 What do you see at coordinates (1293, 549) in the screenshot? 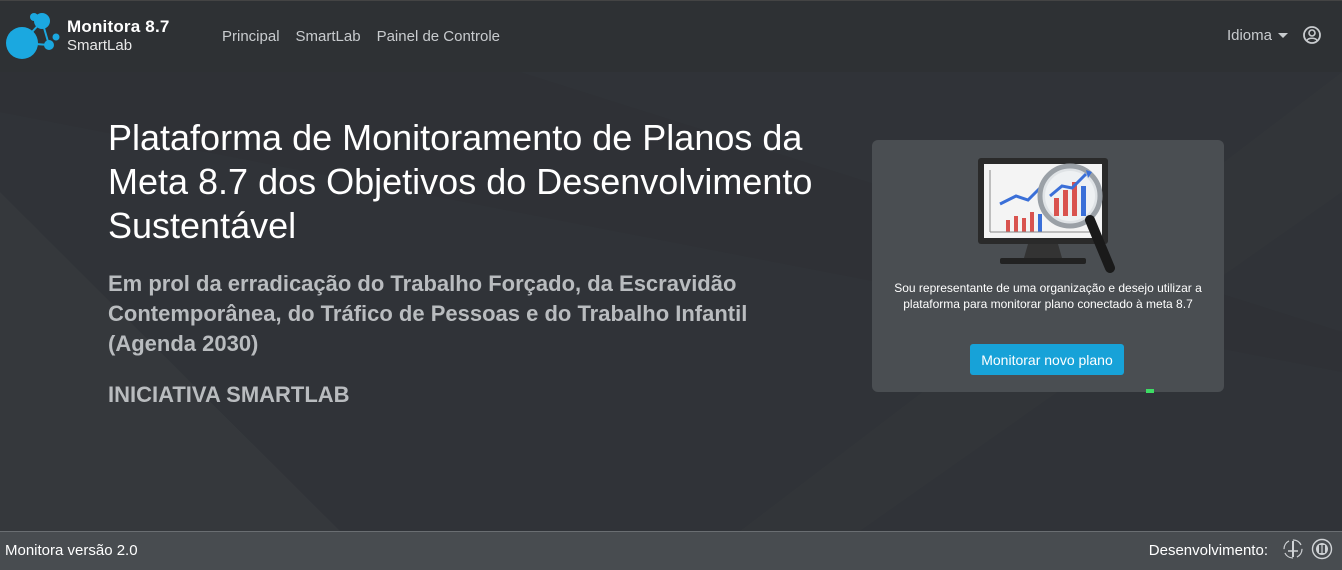
I see `mpt-logo-icon` at bounding box center [1293, 549].